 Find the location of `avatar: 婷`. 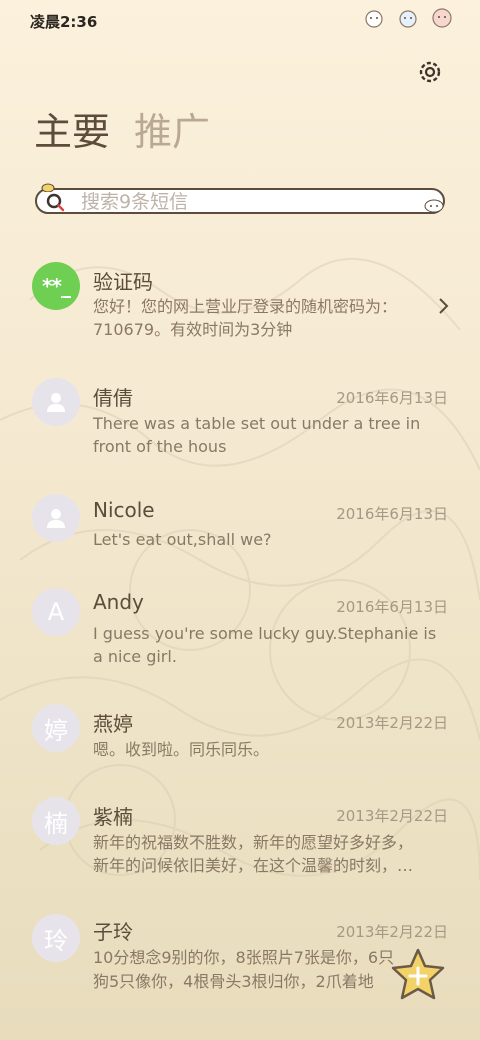

avatar: 婷 is located at coordinates (56, 728).